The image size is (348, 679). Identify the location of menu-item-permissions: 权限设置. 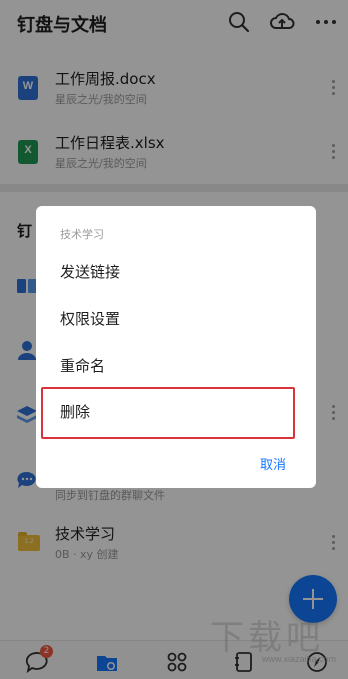
(90, 318).